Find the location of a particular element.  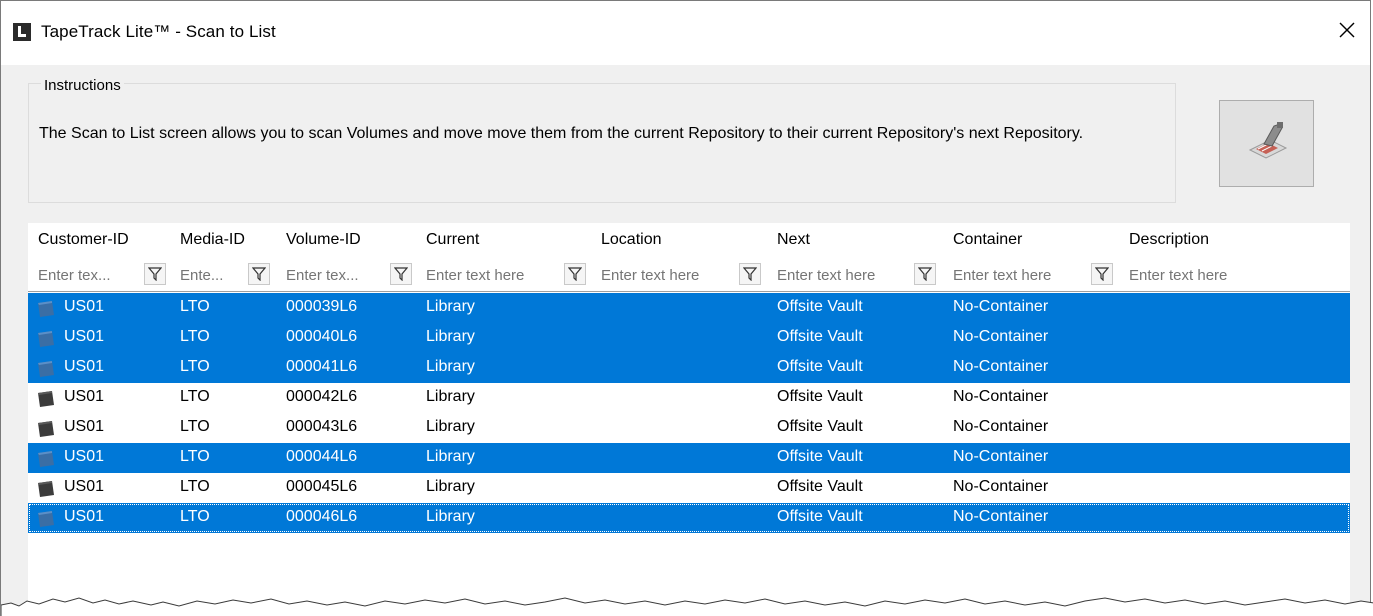

filter-next is located at coordinates (860, 274).